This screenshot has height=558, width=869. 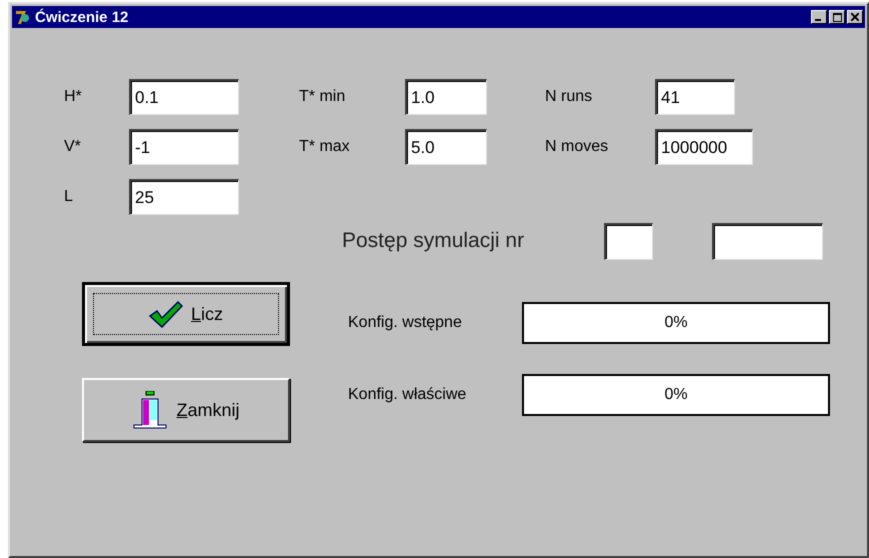 What do you see at coordinates (150, 410) in the screenshot?
I see `door-icon` at bounding box center [150, 410].